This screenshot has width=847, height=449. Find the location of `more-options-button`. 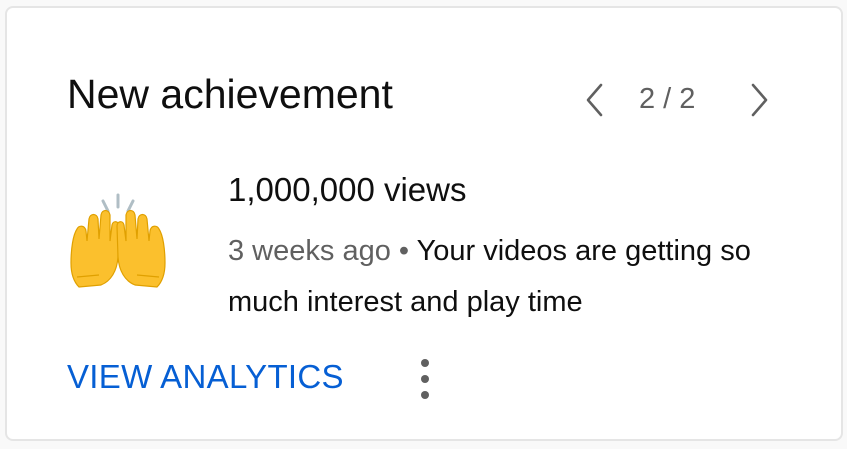

more-options-button is located at coordinates (425, 381).